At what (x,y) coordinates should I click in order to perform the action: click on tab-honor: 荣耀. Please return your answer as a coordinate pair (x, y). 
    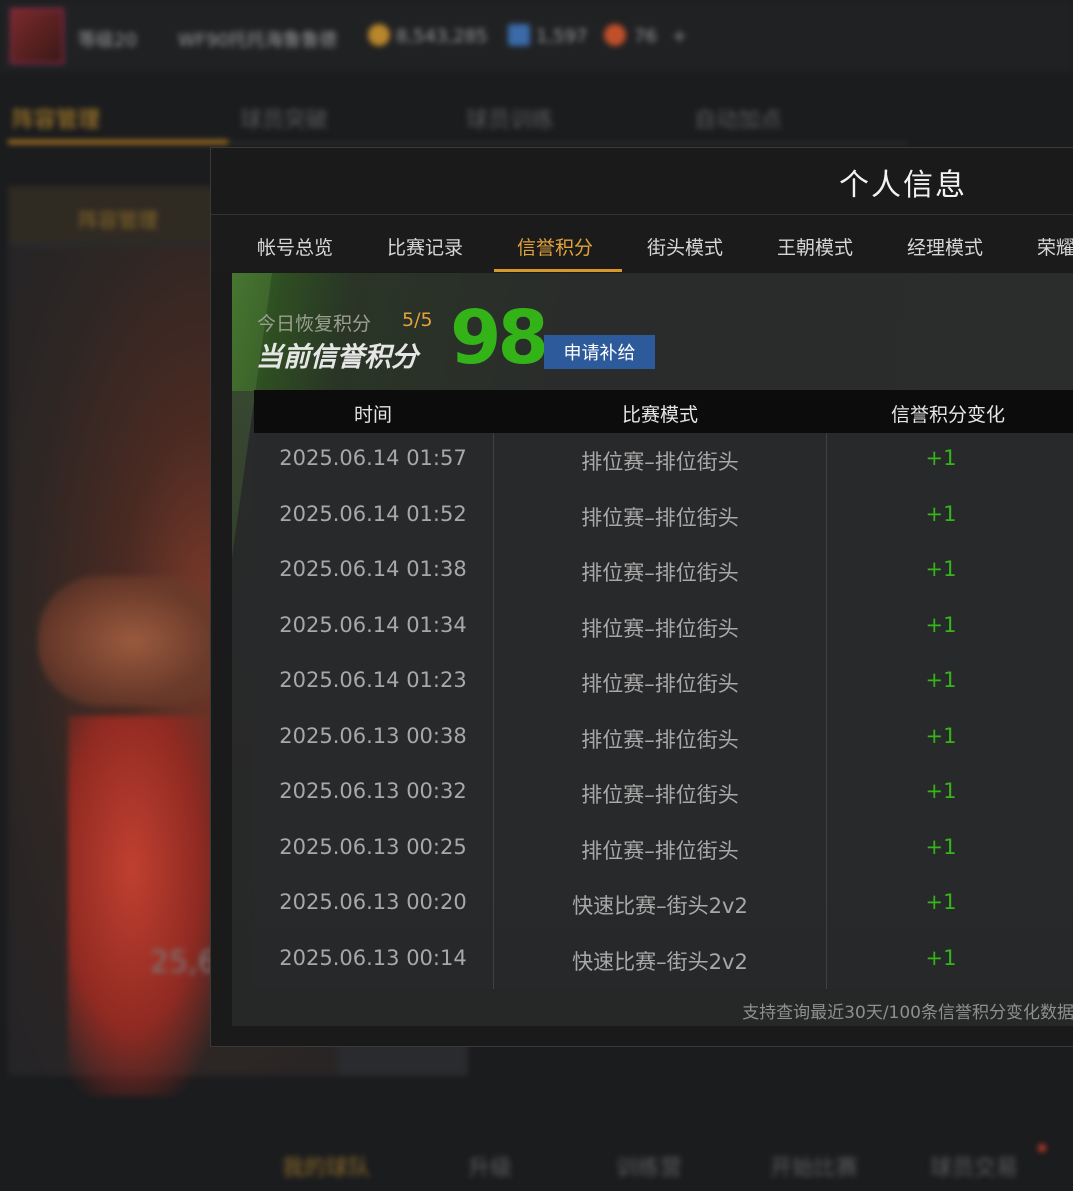
    Looking at the image, I should click on (1055, 246).